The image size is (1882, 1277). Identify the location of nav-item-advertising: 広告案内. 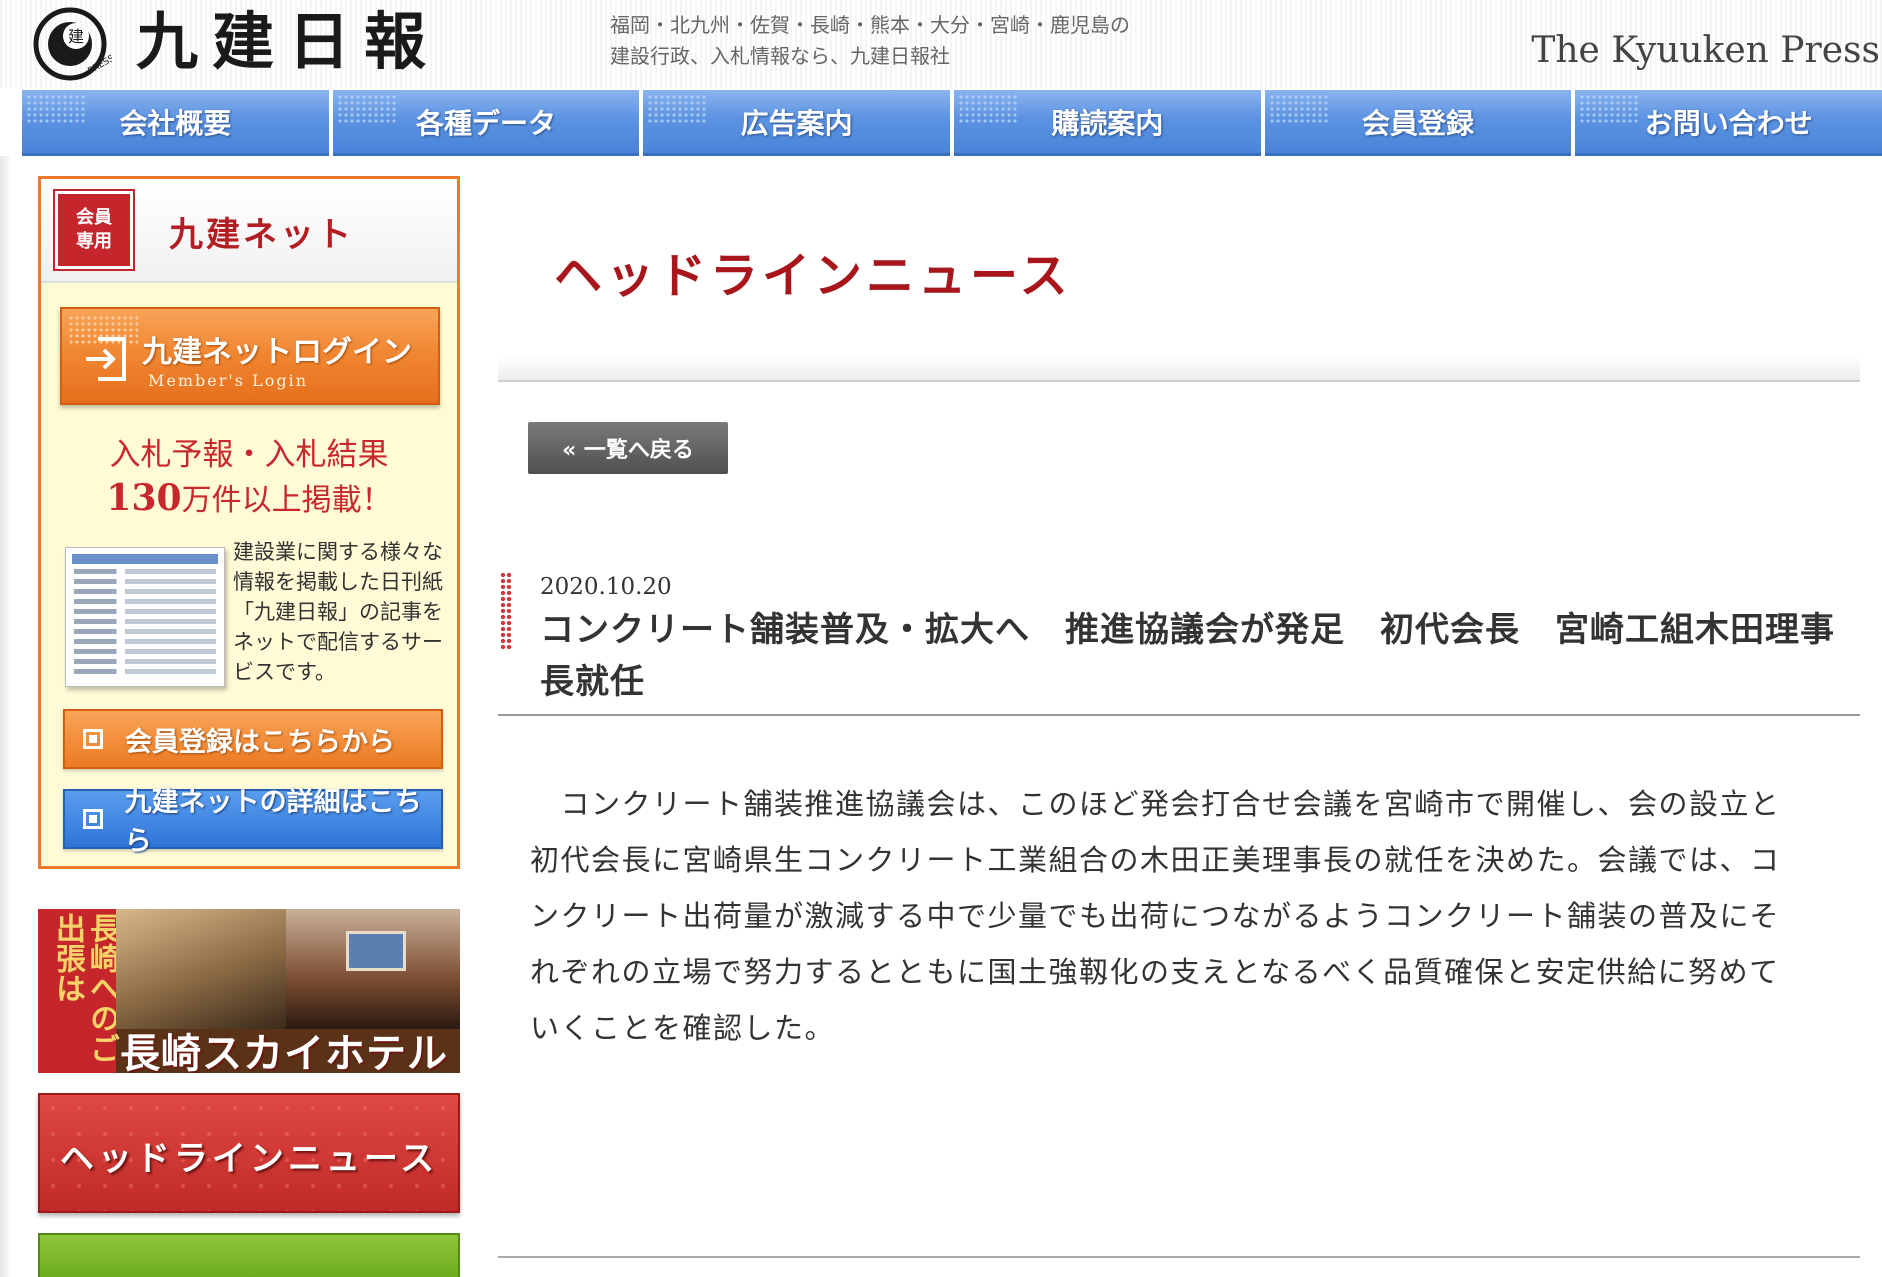
(797, 123).